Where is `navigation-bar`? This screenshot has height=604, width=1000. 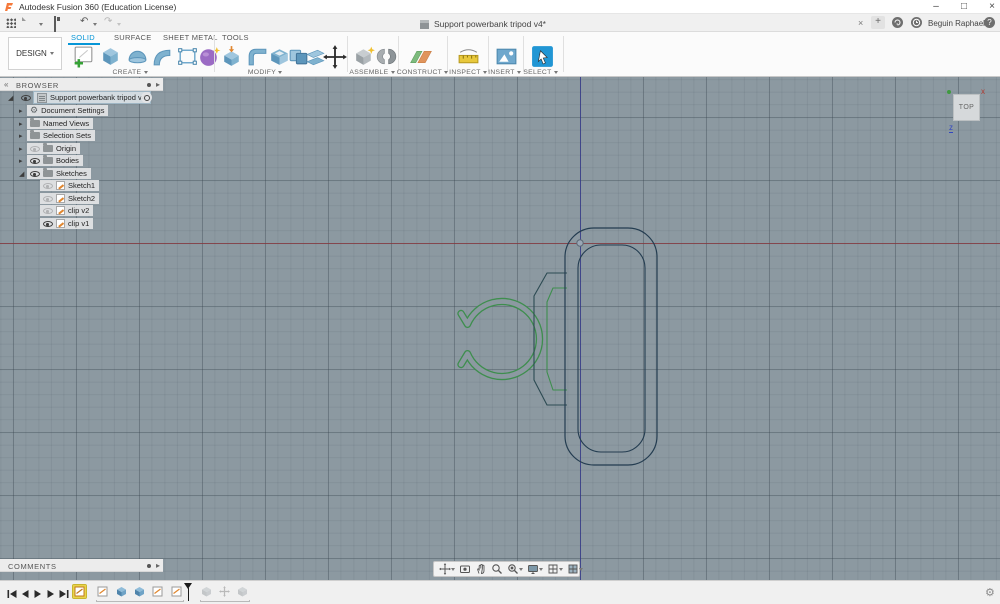 navigation-bar is located at coordinates (508, 569).